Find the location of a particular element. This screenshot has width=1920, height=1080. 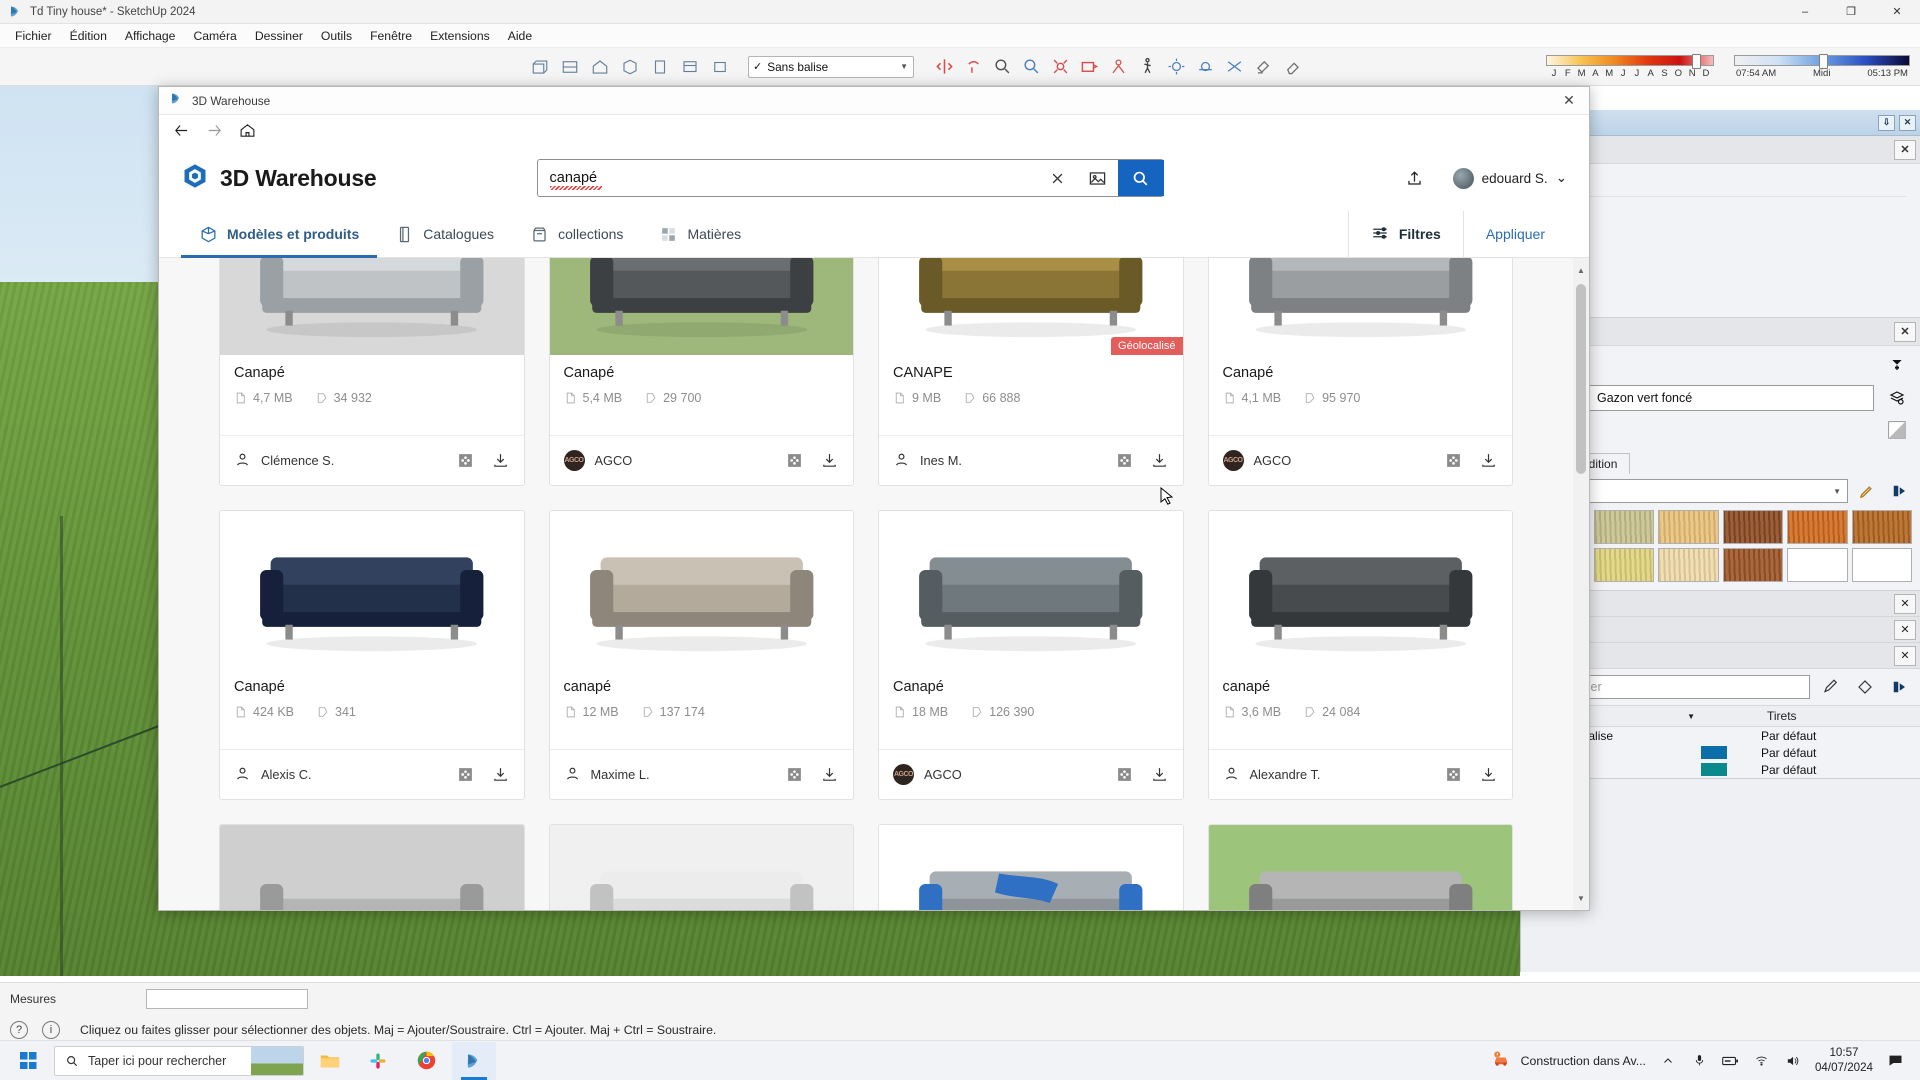

taskbar-search: Taper ici pour rechercher is located at coordinates (179, 1060).